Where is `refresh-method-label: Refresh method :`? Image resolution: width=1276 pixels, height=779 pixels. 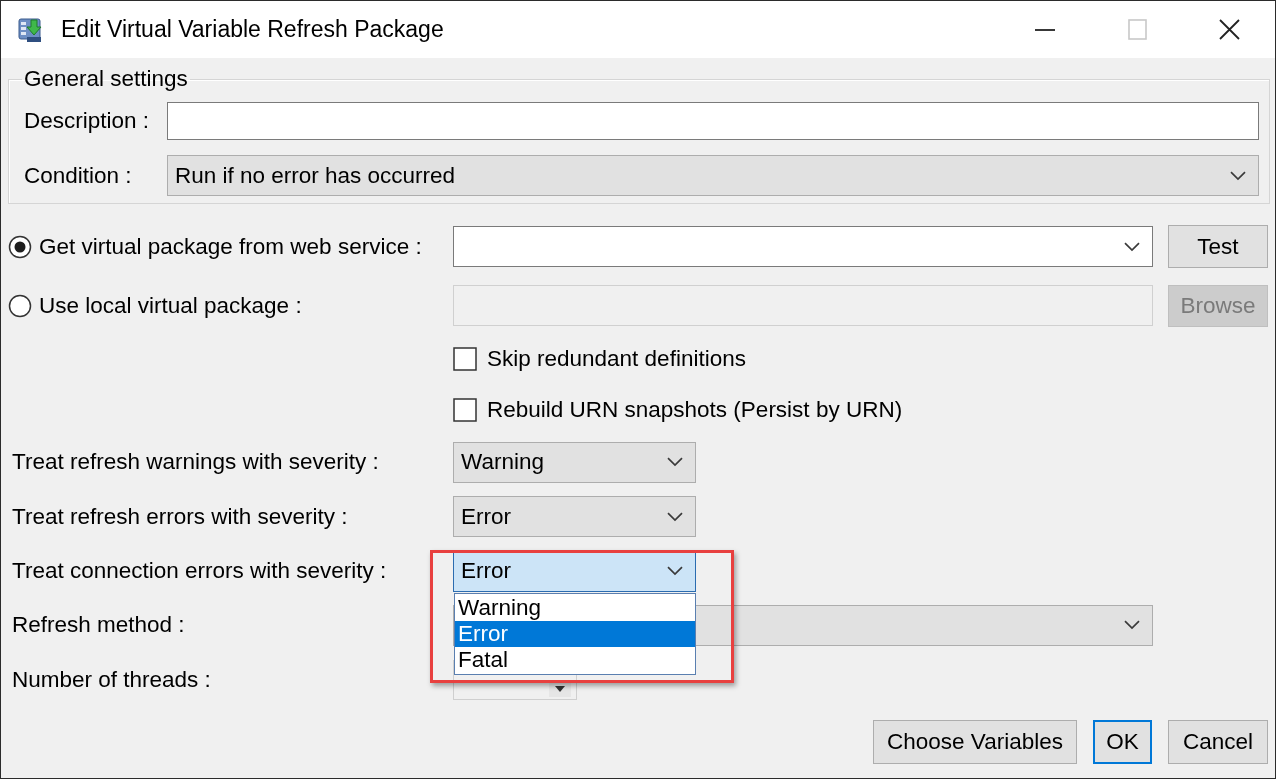
refresh-method-label: Refresh method : is located at coordinates (99, 625).